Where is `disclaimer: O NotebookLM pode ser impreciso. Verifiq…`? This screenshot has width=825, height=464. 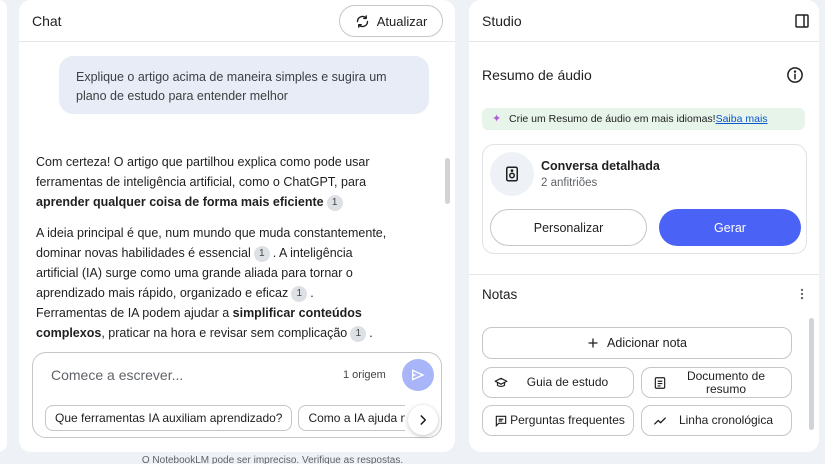
disclaimer: O NotebookLM pode ser impreciso. Verifiq… is located at coordinates (272, 459).